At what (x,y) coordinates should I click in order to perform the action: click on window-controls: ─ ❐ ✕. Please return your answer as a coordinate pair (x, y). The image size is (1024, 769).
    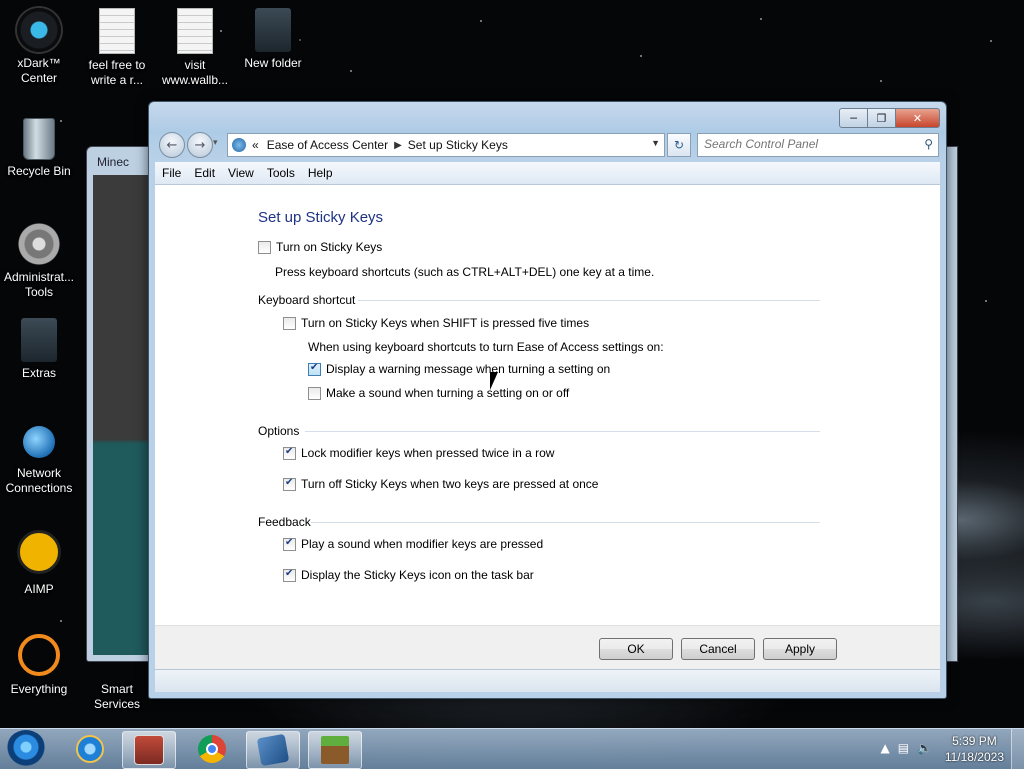
    Looking at the image, I should click on (889, 118).